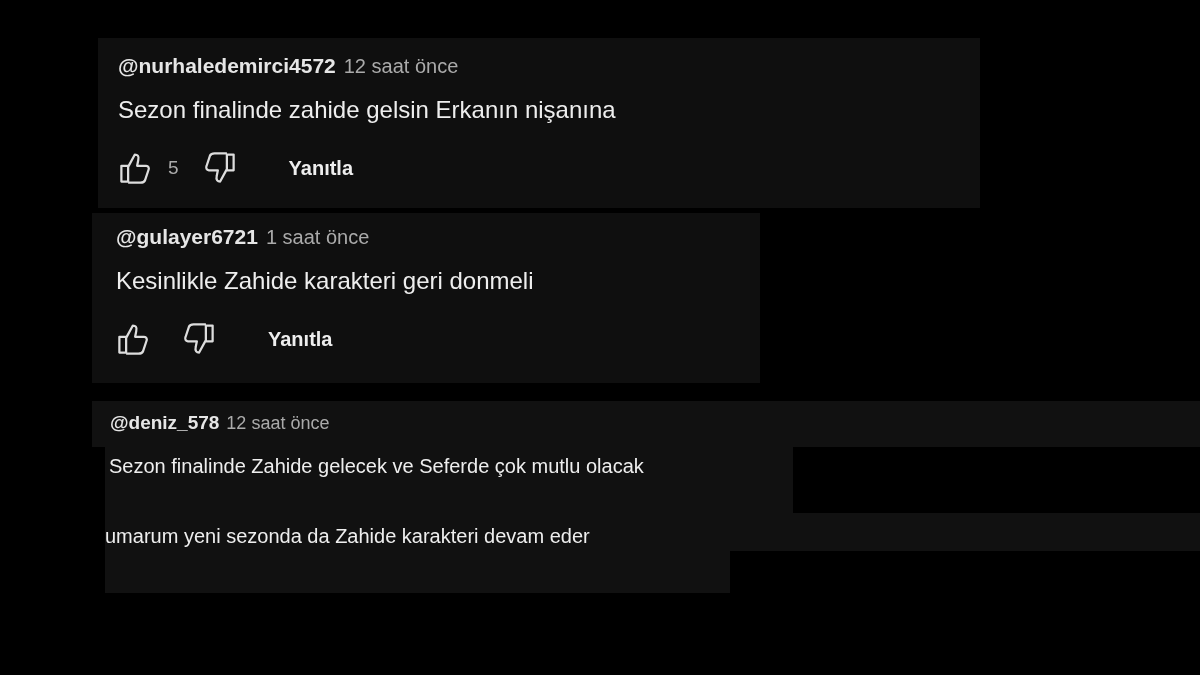 The image size is (1200, 675). Describe the element at coordinates (187, 237) in the screenshot. I see `comment-author: @gulayer6721` at that location.